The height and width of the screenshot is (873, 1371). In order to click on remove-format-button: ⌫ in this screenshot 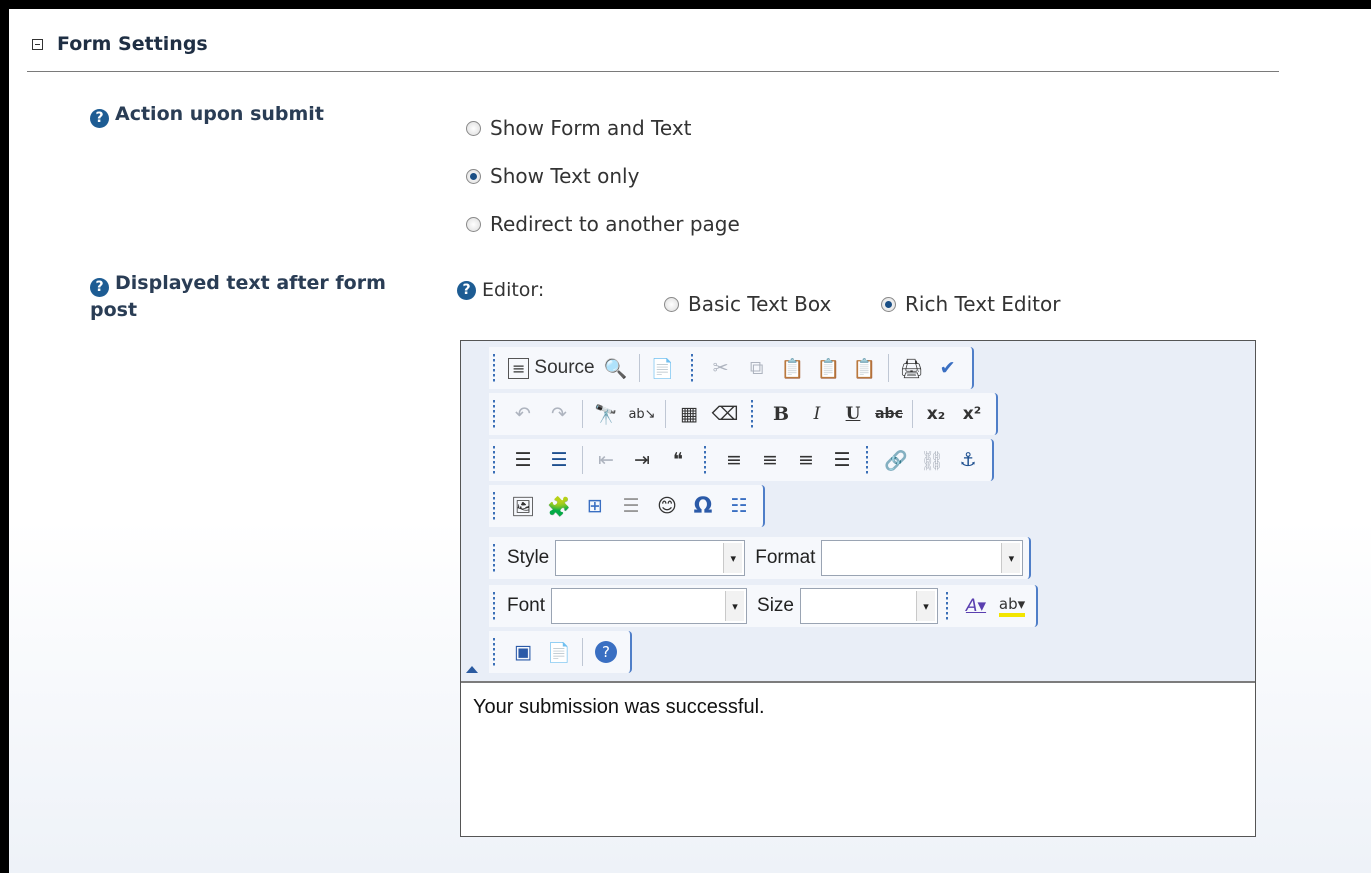, I will do `click(725, 414)`.